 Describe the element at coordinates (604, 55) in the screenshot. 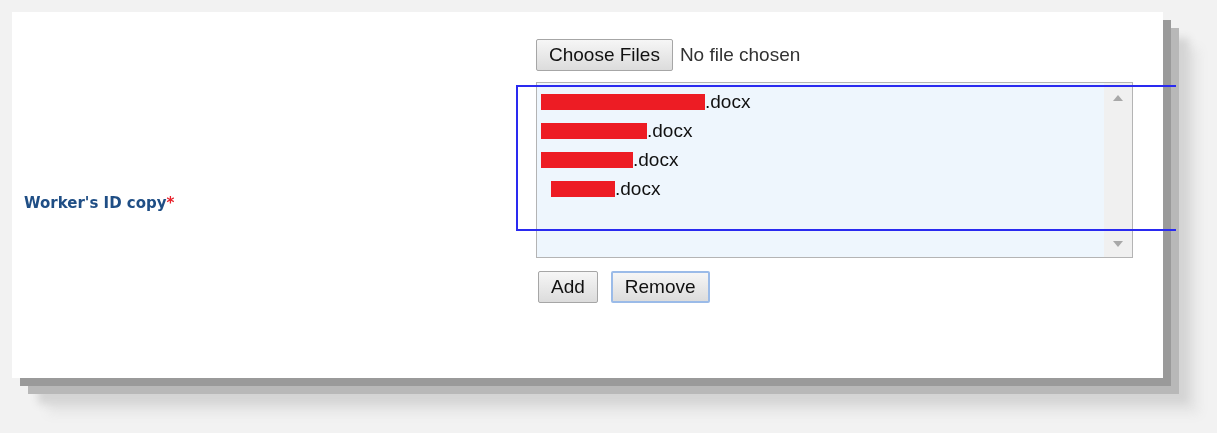

I see `choose-files-button: Choose Files` at that location.